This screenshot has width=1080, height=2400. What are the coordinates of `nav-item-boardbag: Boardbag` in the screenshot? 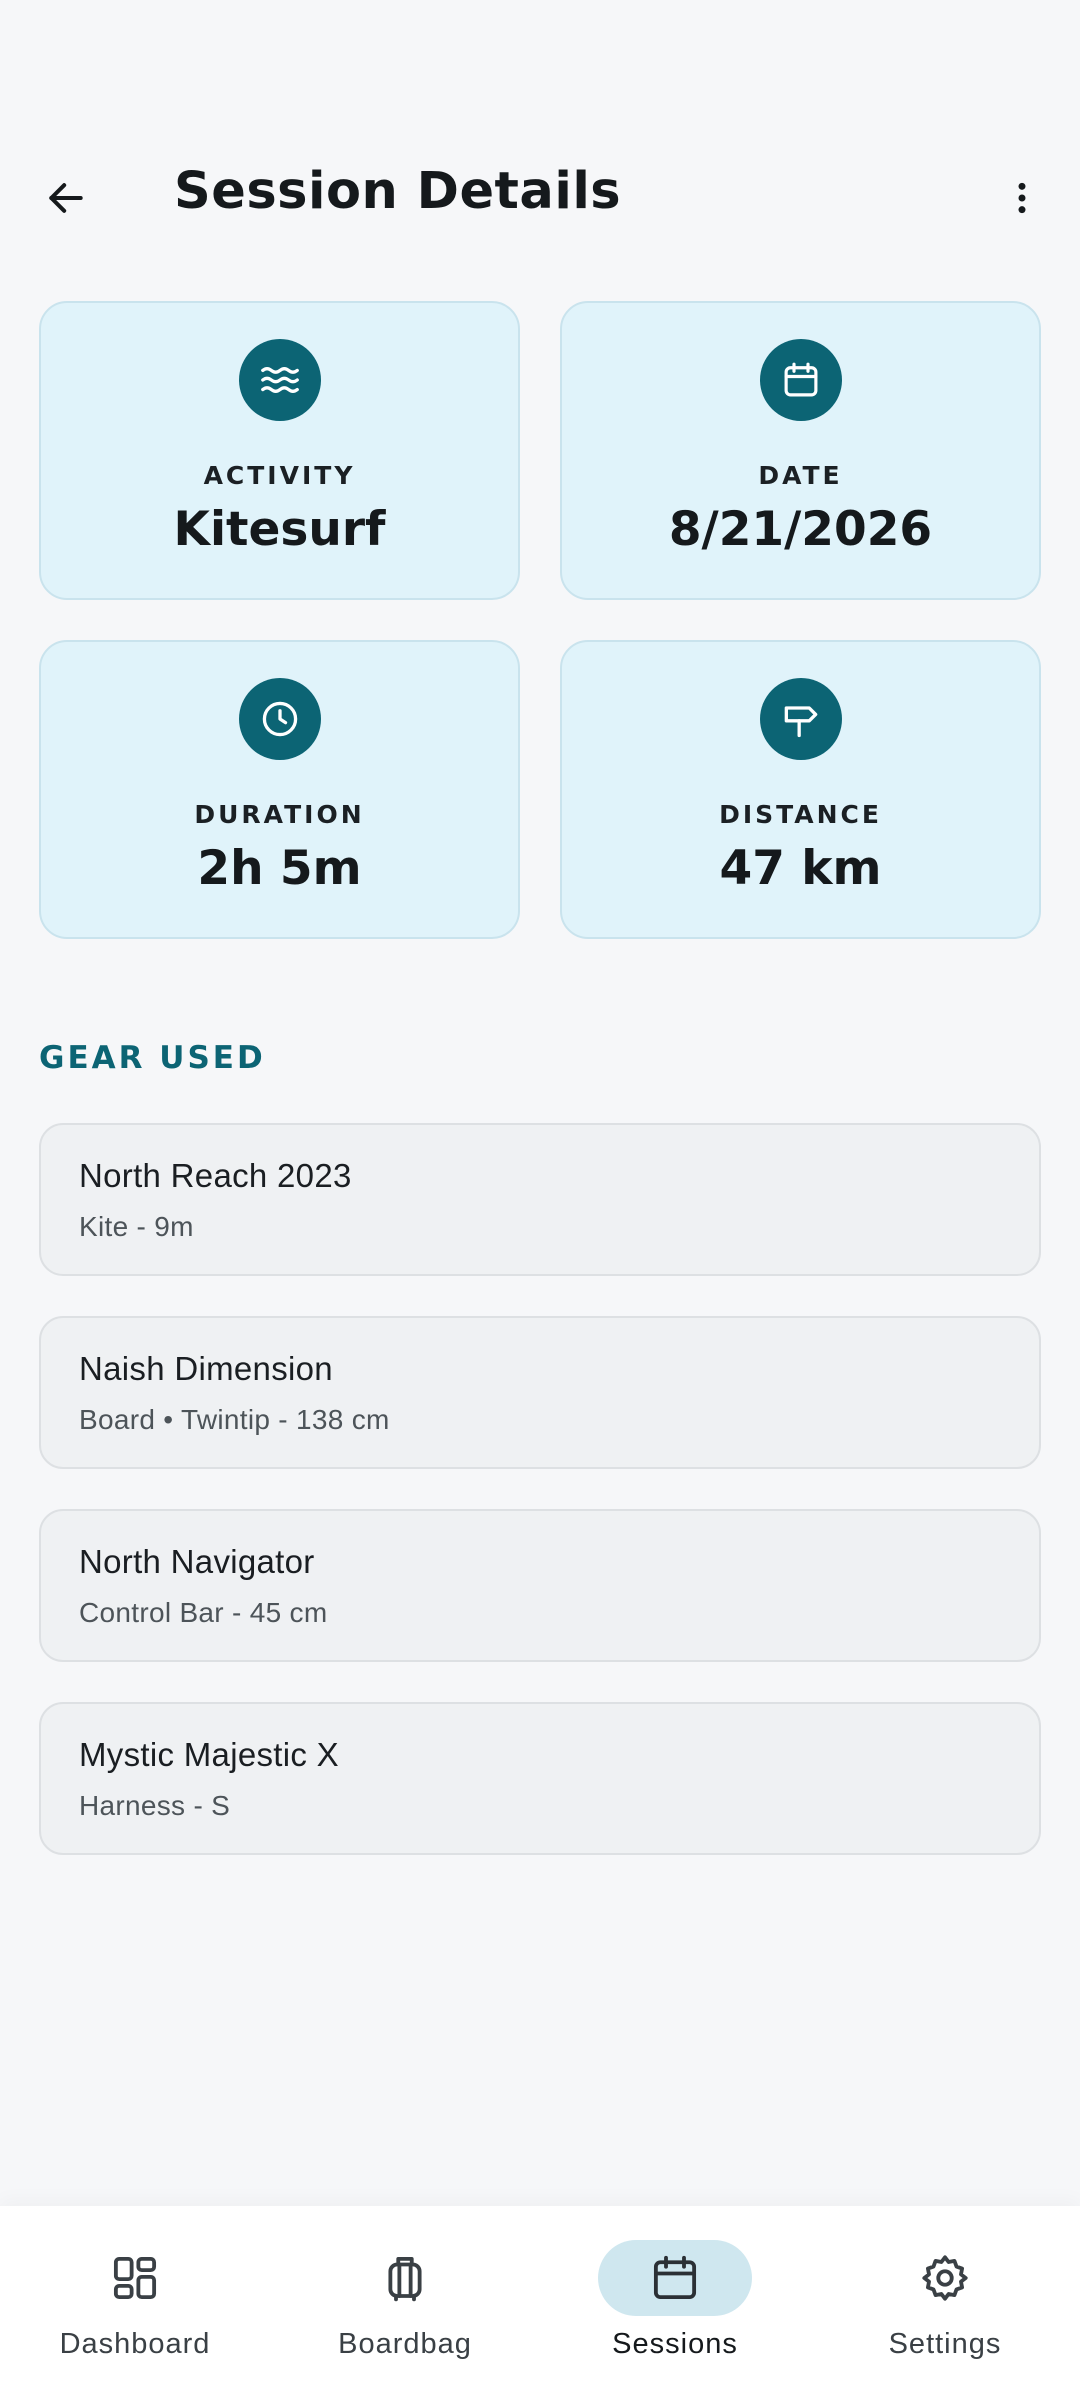 It's located at (405, 2303).